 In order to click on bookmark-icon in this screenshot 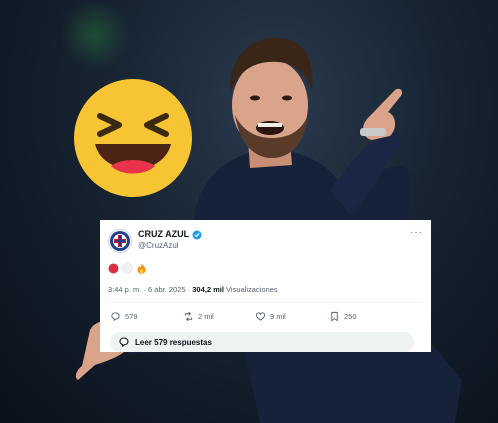, I will do `click(334, 316)`.